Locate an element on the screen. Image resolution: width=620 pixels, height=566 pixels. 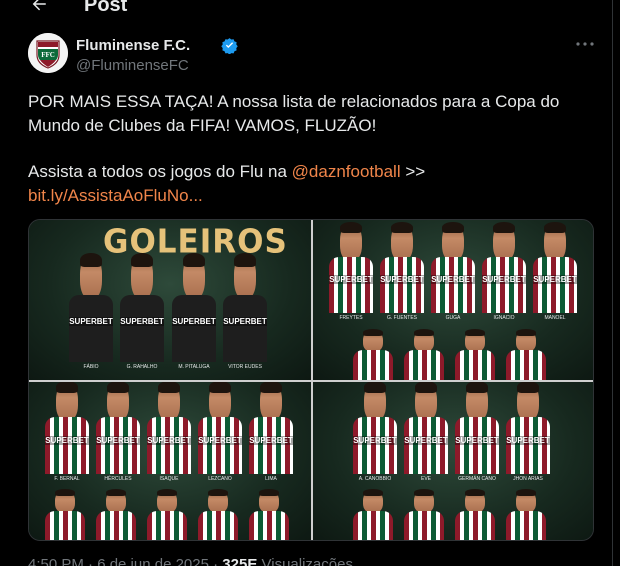
tweet-line: Mundo de Clubes da FIFA! VAMOS, FLUZÃO! is located at coordinates (202, 125).